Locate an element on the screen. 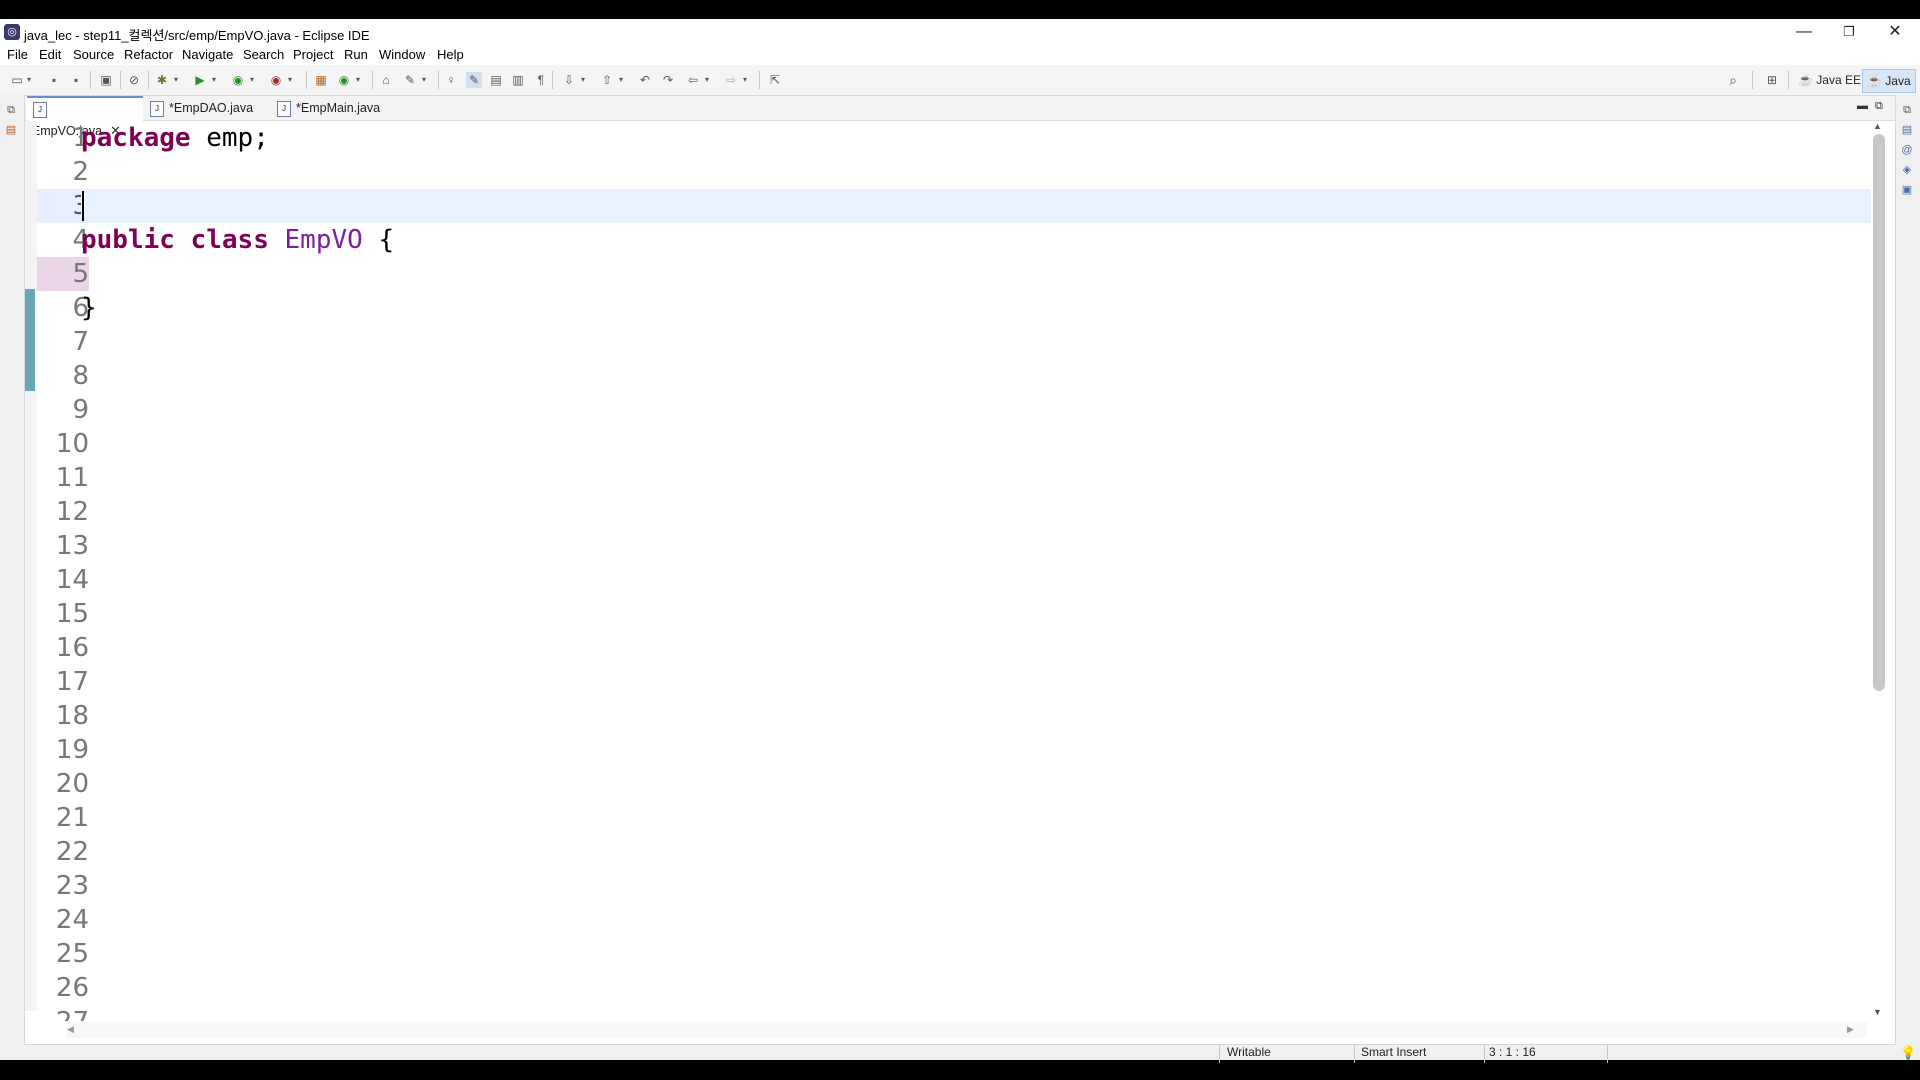 The width and height of the screenshot is (1920, 1080). vertical-scrollbar: ▲ ▼ is located at coordinates (1878, 570).